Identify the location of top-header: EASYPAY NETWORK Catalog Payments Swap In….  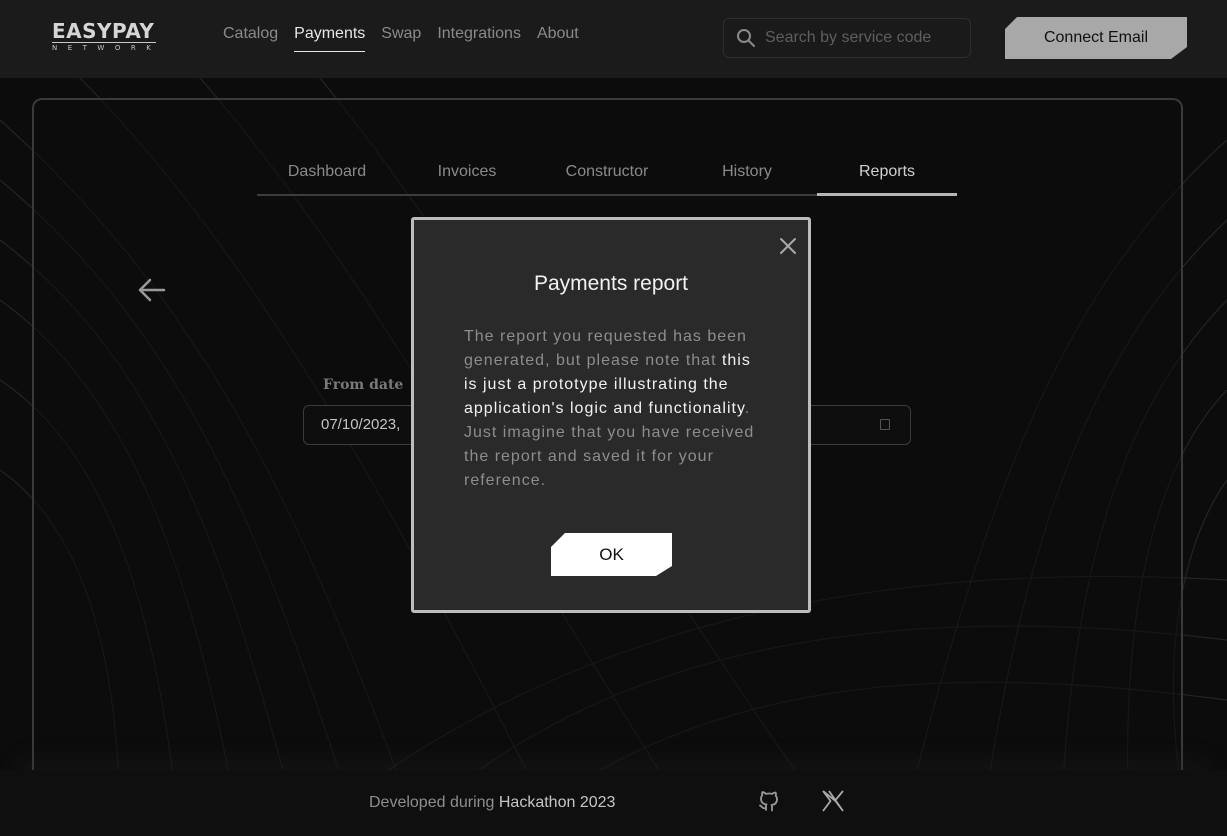
(613, 39).